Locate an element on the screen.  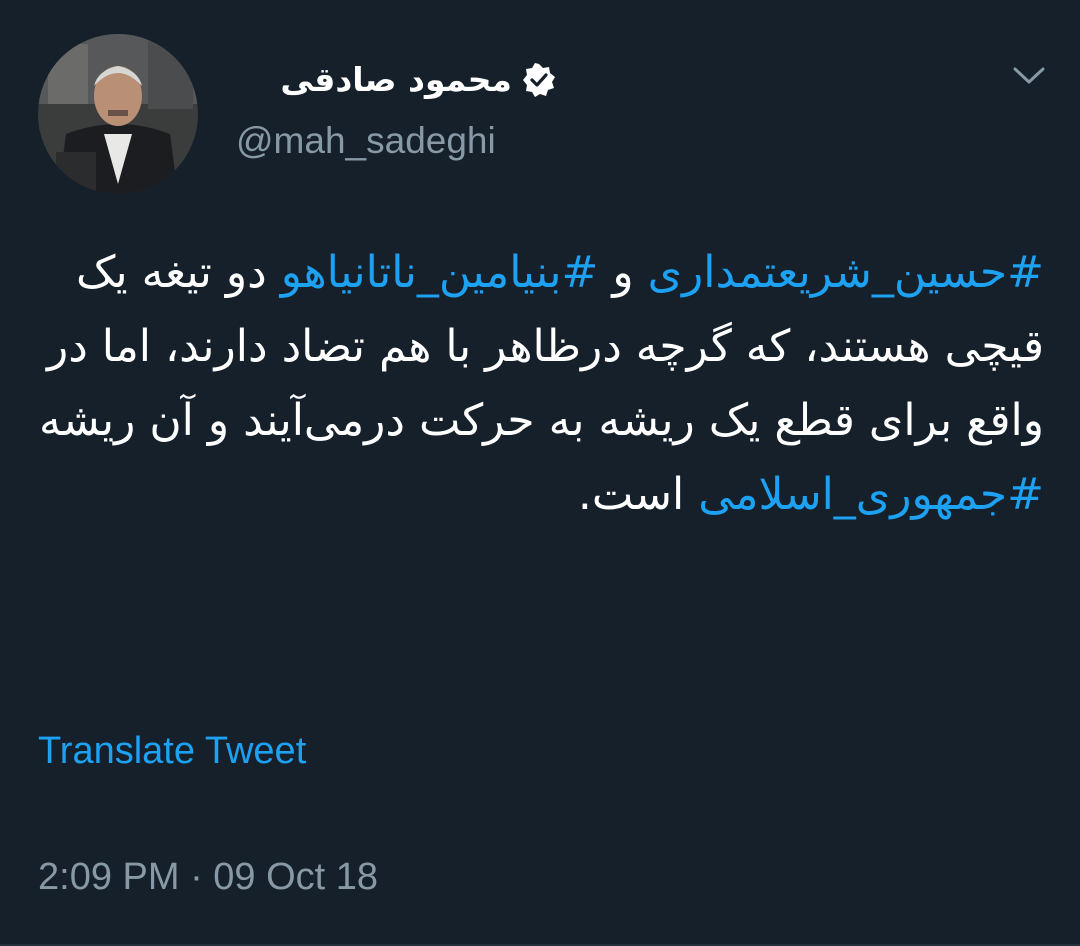
chevron-down-icon is located at coordinates (1029, 76).